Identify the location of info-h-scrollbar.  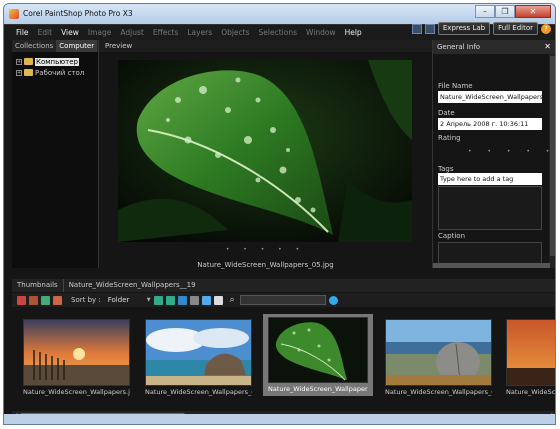
(491, 265).